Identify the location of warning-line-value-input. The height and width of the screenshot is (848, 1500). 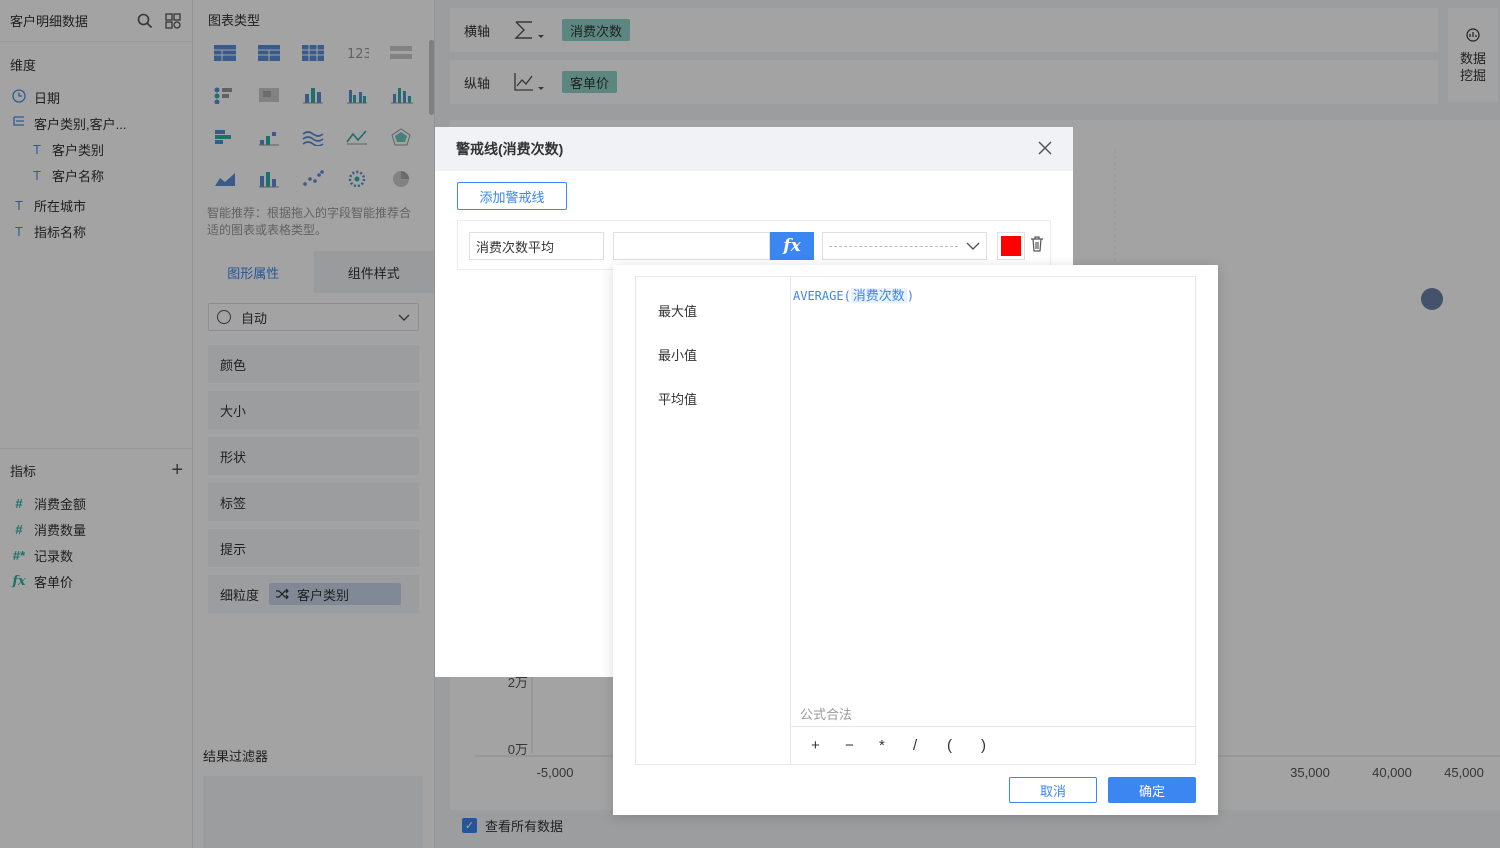
(691, 246).